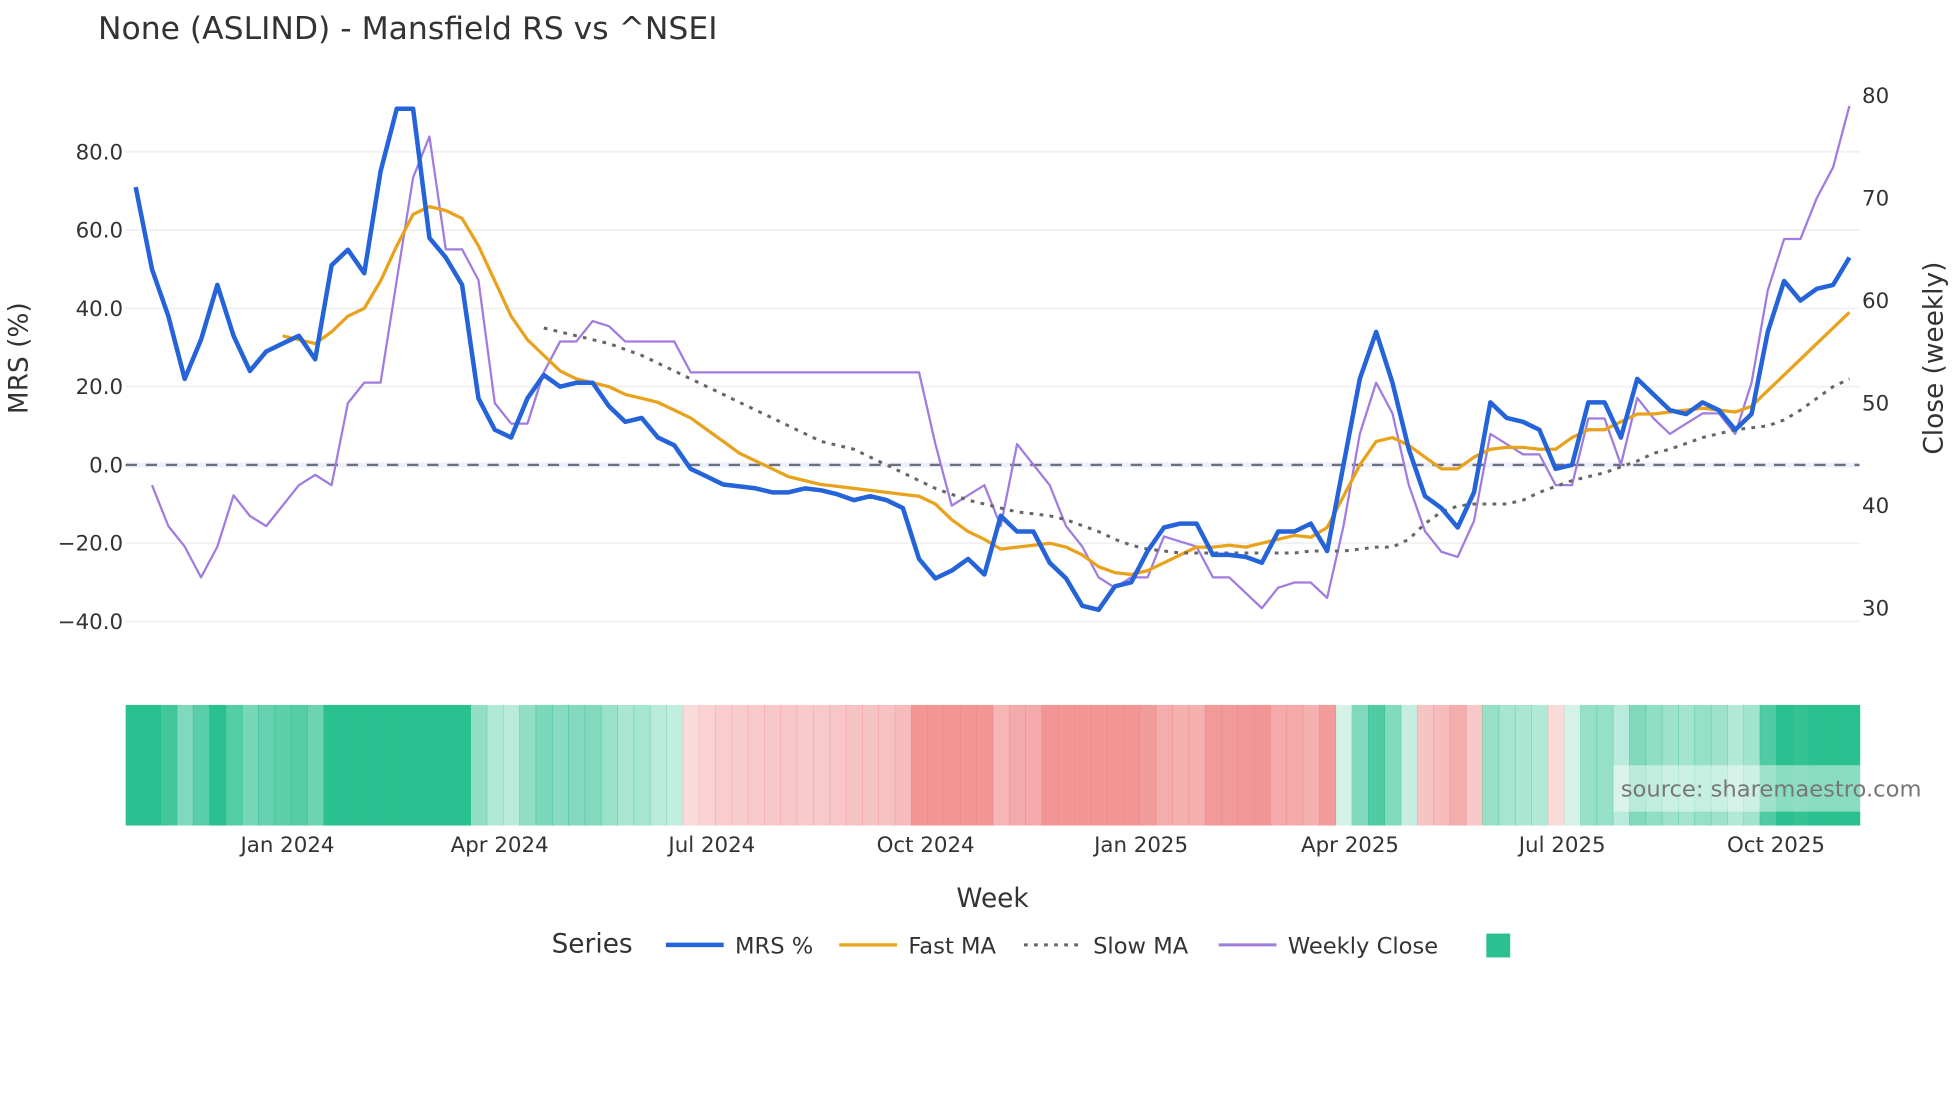 This screenshot has width=1960, height=1102. What do you see at coordinates (710, 845) in the screenshot?
I see `x-tick-label: Jul 2024` at bounding box center [710, 845].